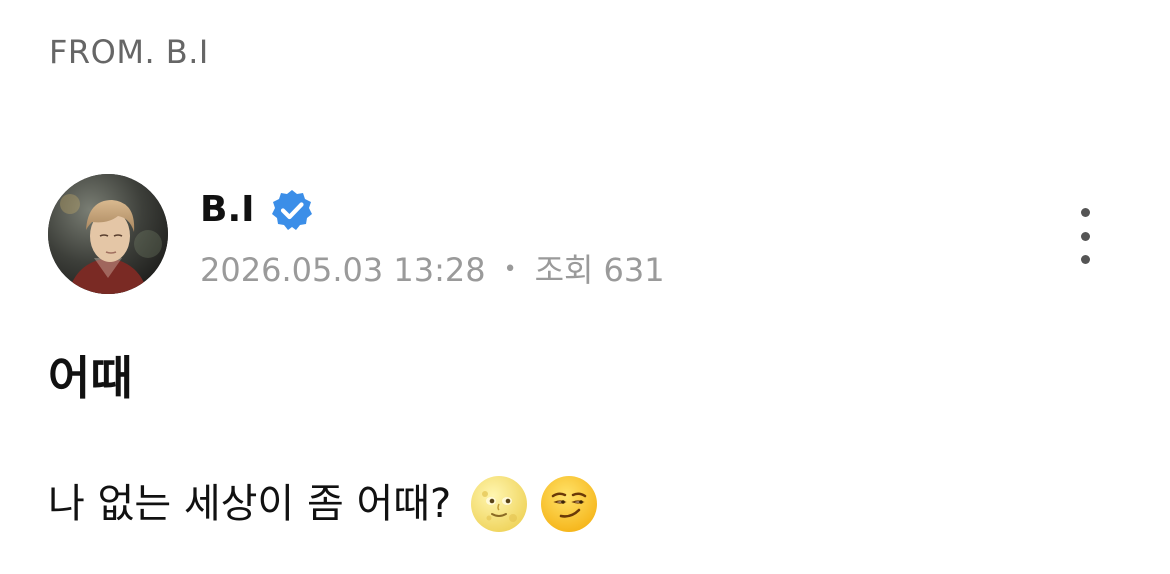 Image resolution: width=1170 pixels, height=574 pixels. I want to click on post-body-text: 나 없는 세상이 좀 어때?, so click(250, 504).